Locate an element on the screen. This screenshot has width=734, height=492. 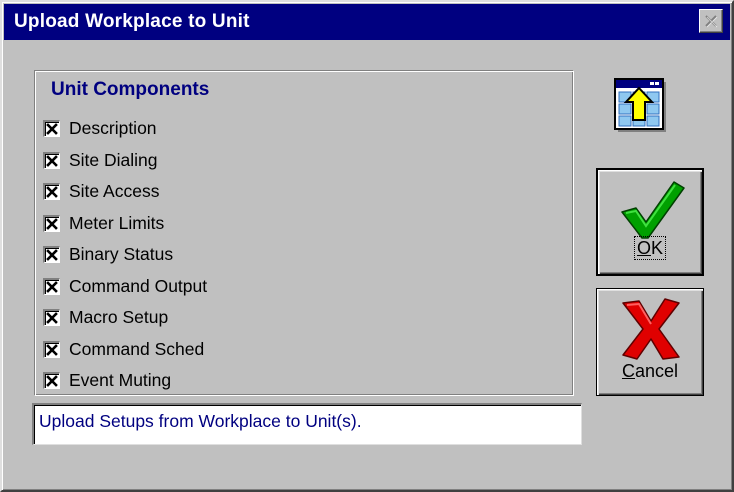
red-x-icon is located at coordinates (651, 329).